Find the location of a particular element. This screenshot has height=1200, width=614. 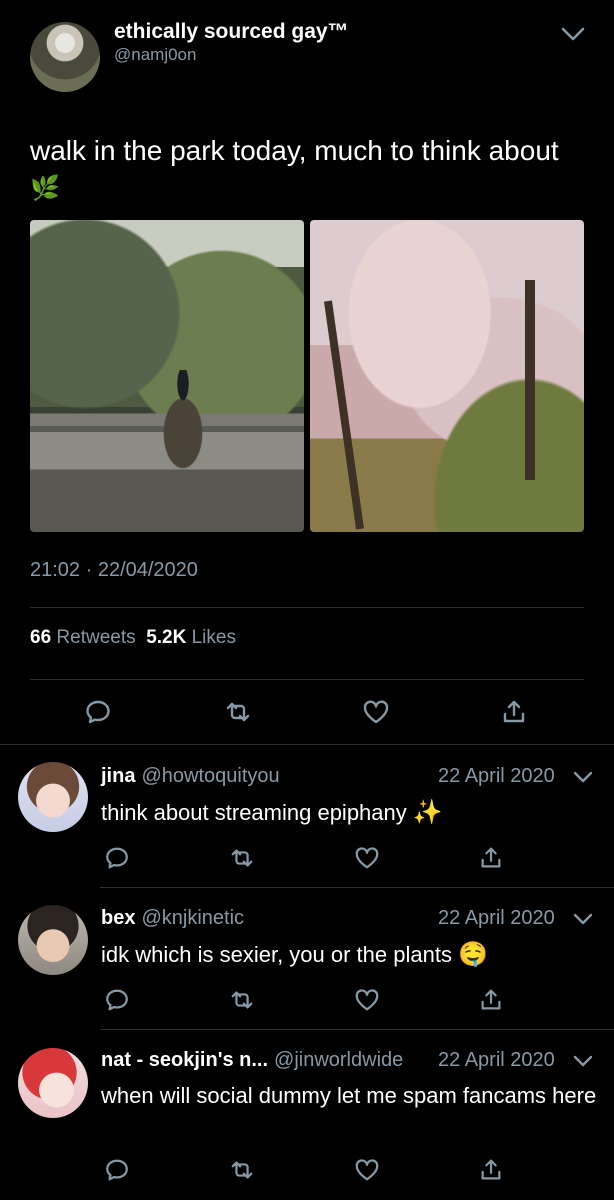

reply-text: idk which is sexier, you or the plants 🤤 is located at coordinates (294, 954).